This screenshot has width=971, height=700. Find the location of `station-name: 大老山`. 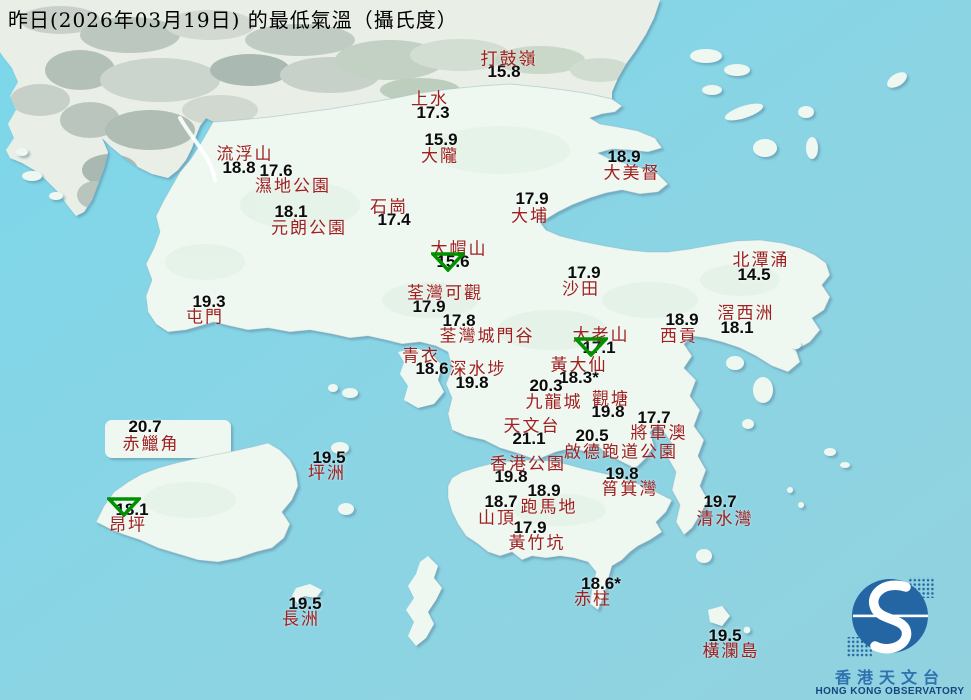

station-name: 大老山 is located at coordinates (601, 335).